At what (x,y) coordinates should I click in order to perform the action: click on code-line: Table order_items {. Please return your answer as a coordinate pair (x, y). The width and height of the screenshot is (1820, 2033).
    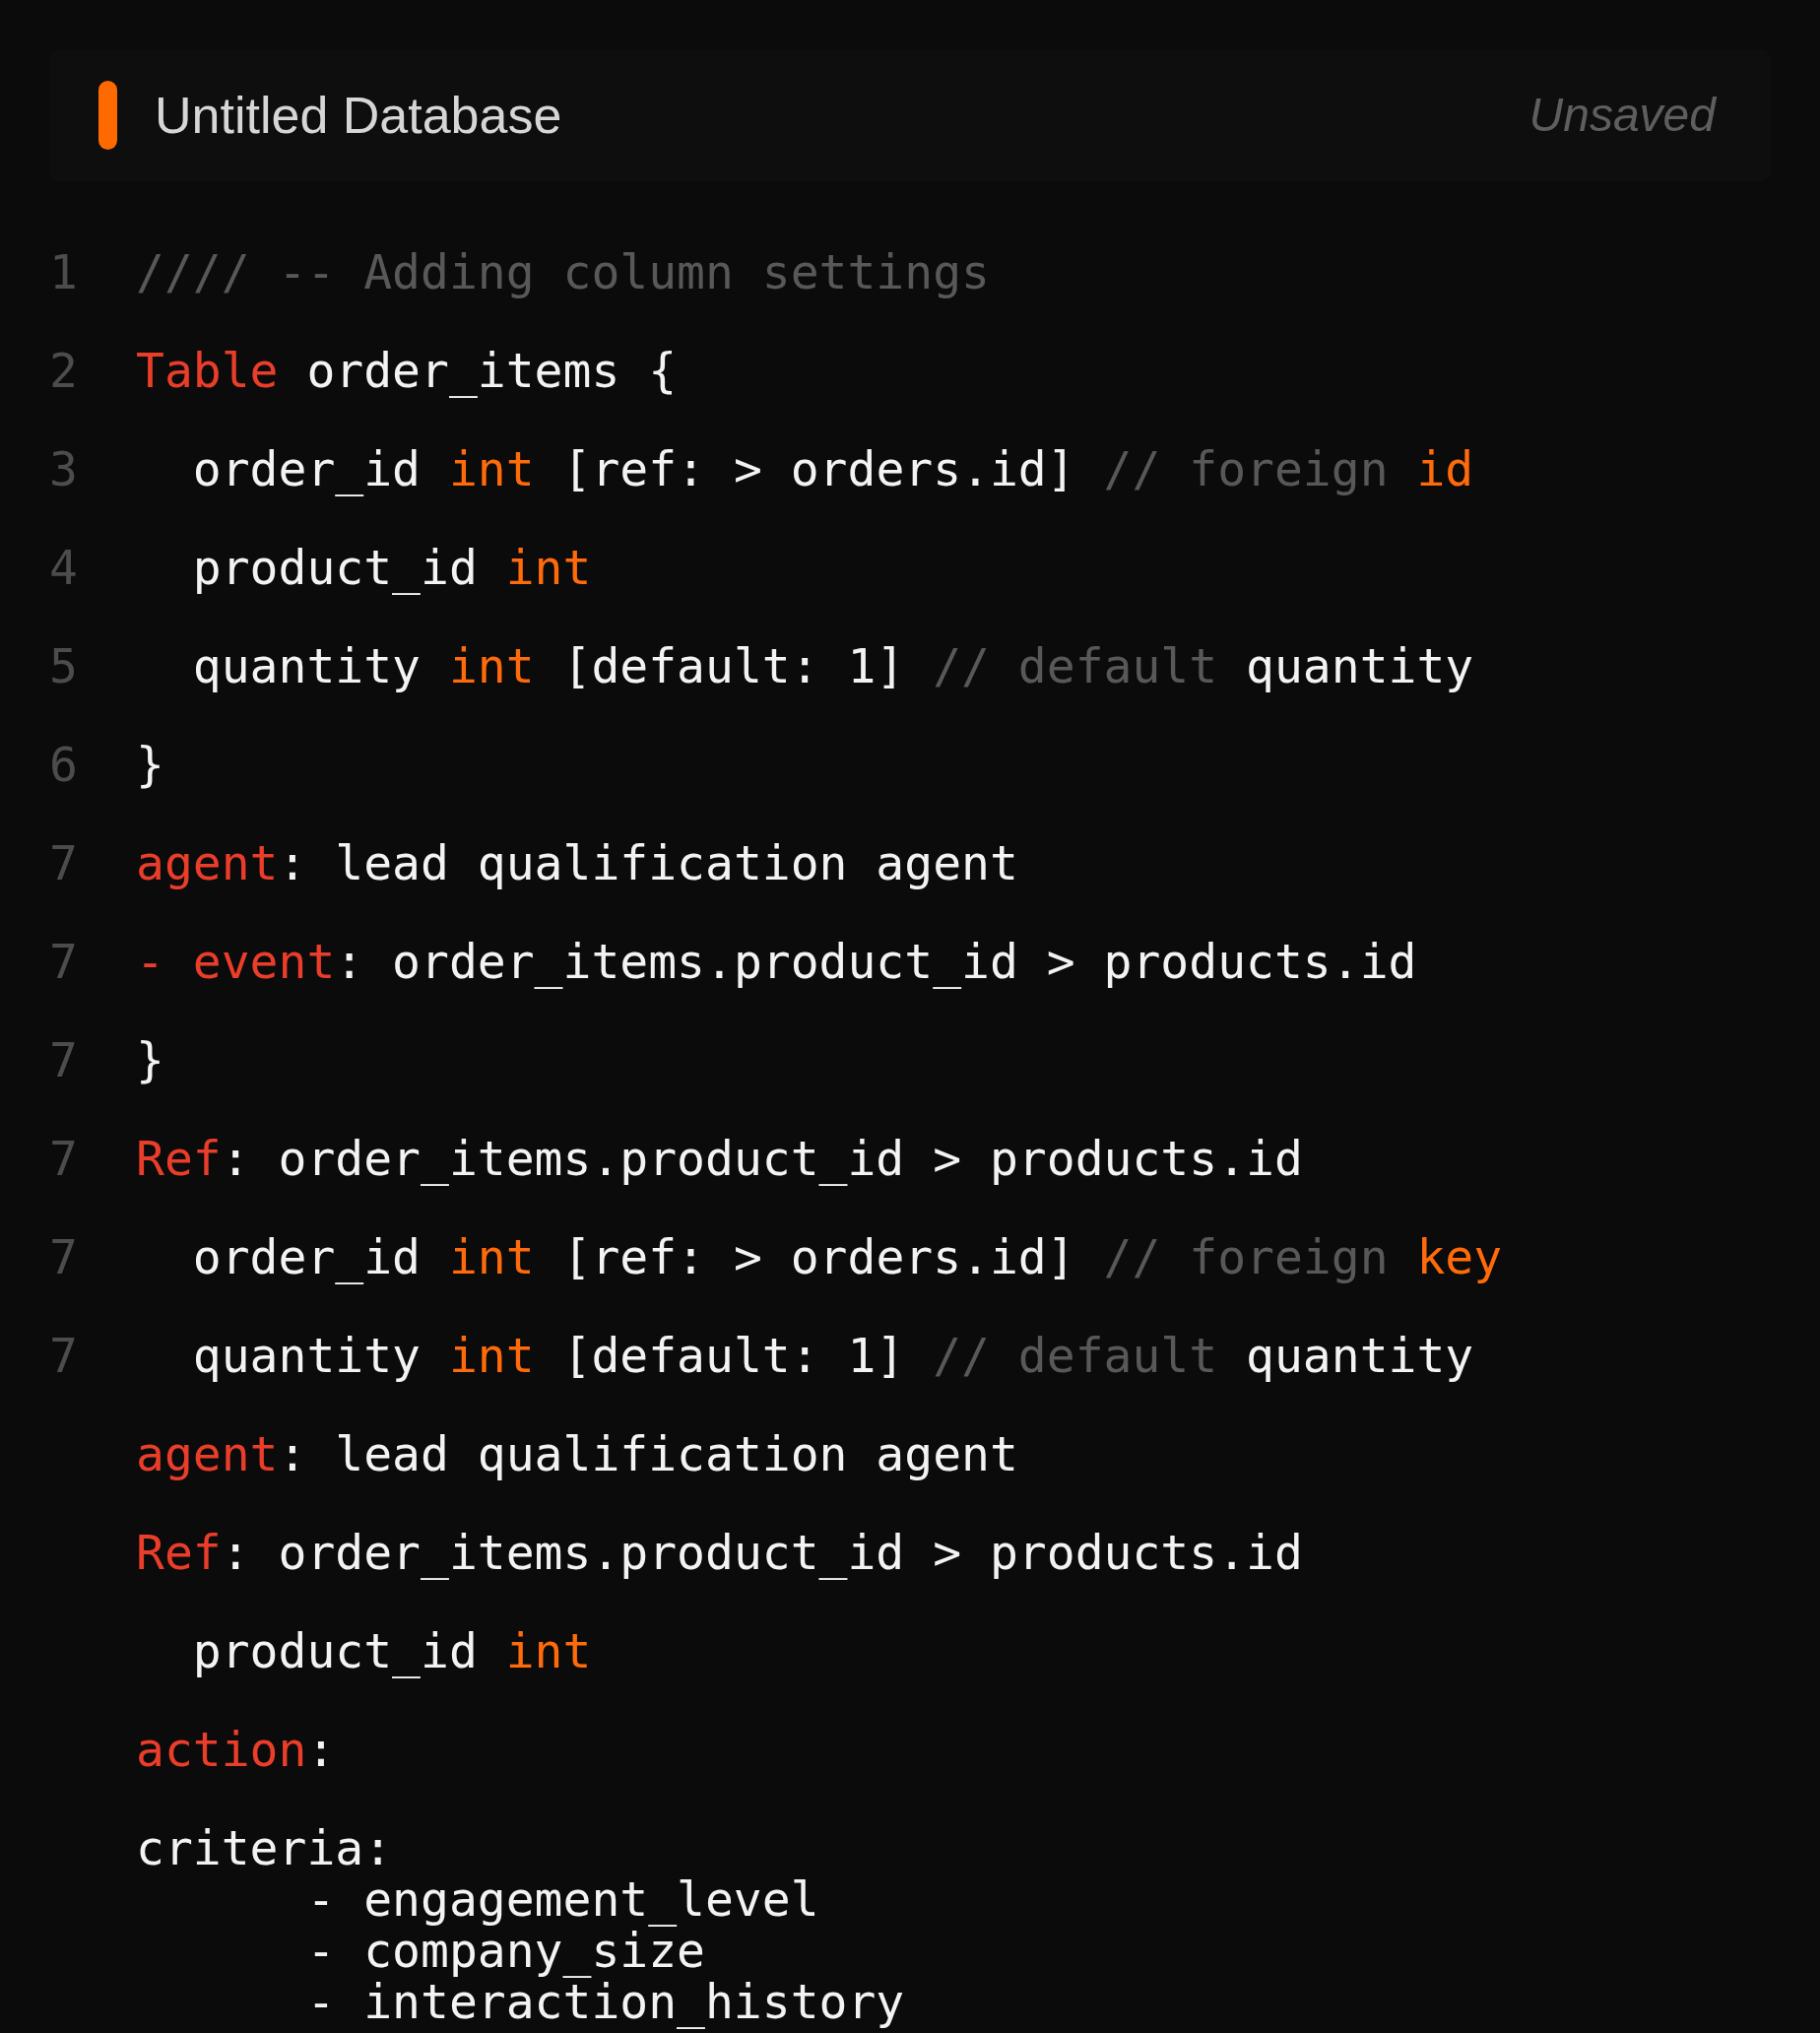
    Looking at the image, I should click on (407, 370).